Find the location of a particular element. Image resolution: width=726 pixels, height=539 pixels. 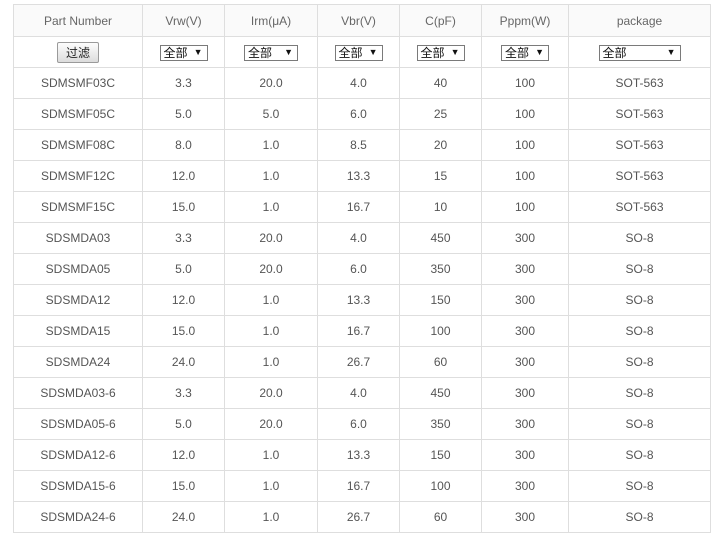

part-number-cell: SDMSMF03C is located at coordinates (78, 83).